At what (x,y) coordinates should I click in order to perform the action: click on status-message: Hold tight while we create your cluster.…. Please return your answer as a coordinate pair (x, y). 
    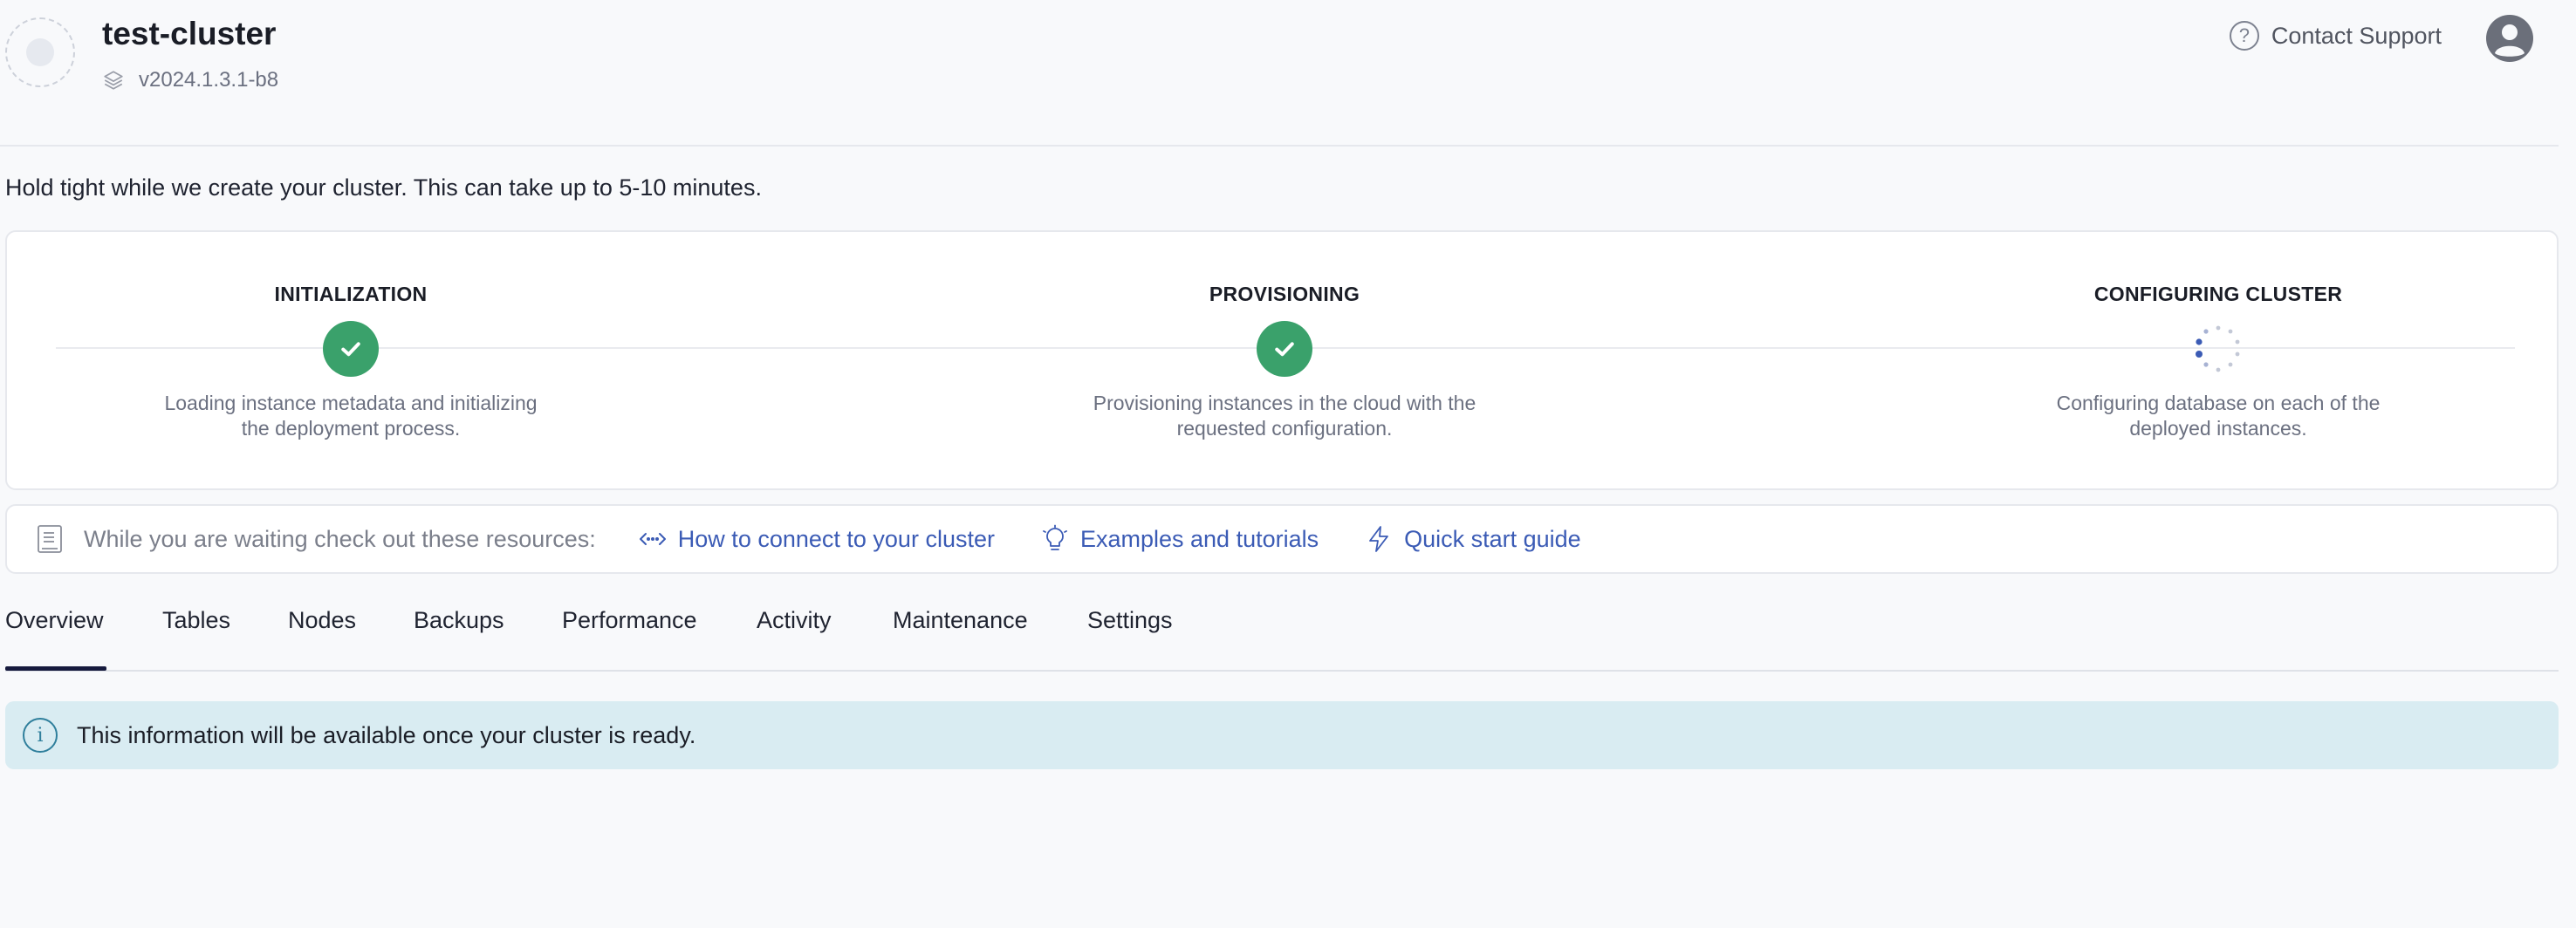
    Looking at the image, I should click on (383, 187).